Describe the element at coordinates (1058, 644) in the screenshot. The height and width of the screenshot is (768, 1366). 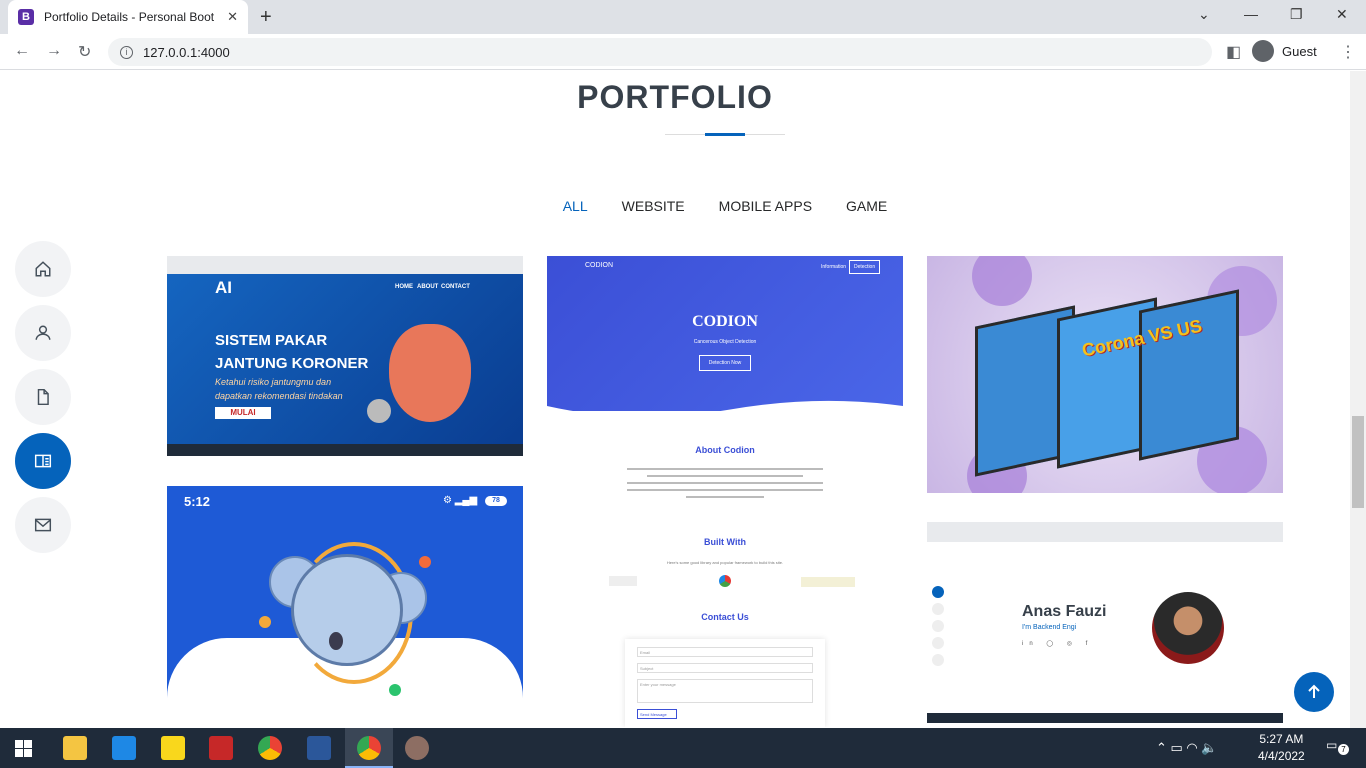
I see `social-icons: in ◯ ◎ f` at that location.